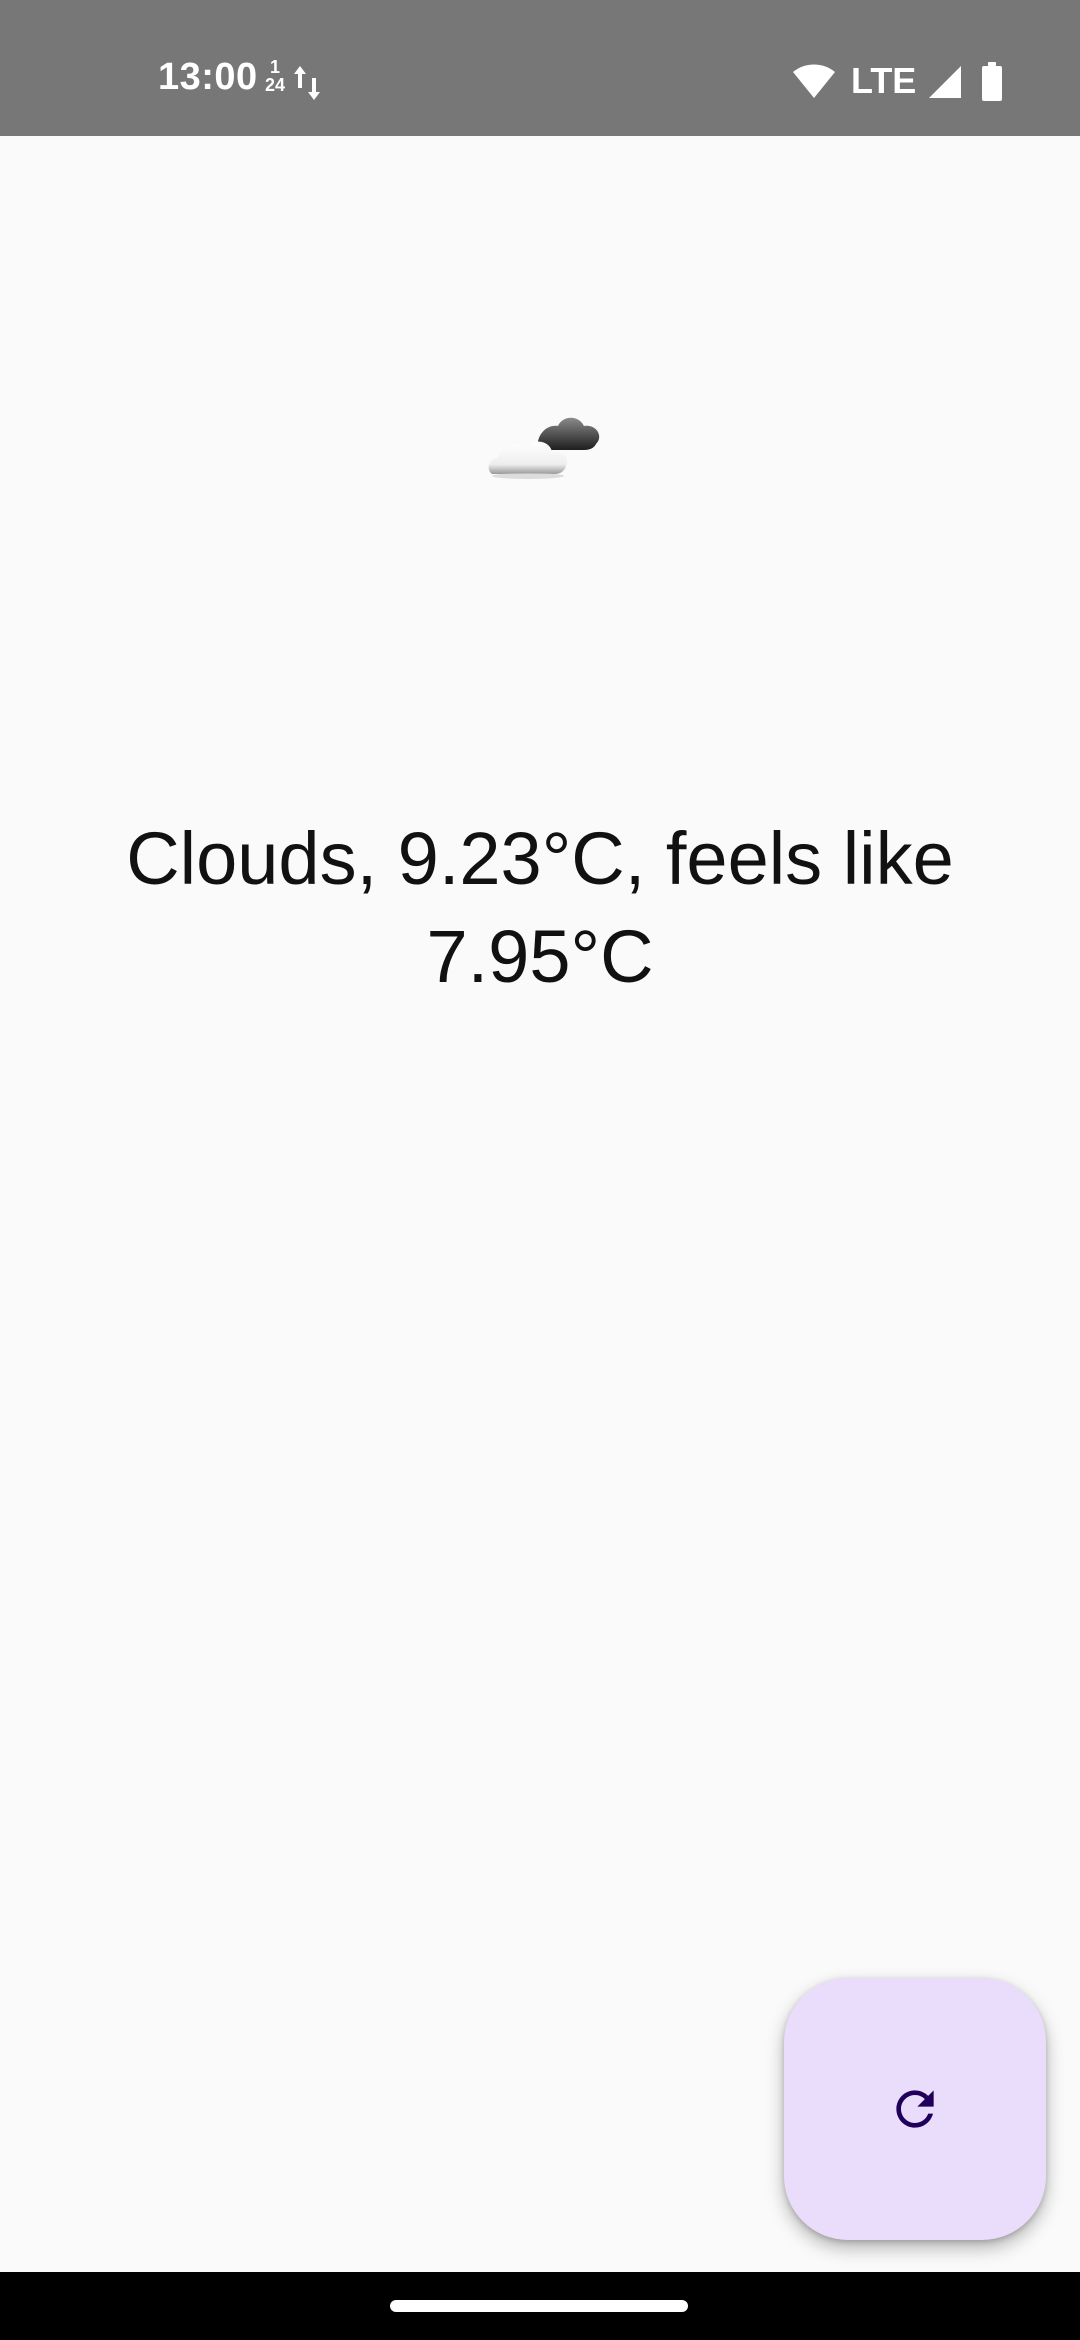 This screenshot has height=2340, width=1080. I want to click on weather-summary-line-2: 7.95°C, so click(540, 956).